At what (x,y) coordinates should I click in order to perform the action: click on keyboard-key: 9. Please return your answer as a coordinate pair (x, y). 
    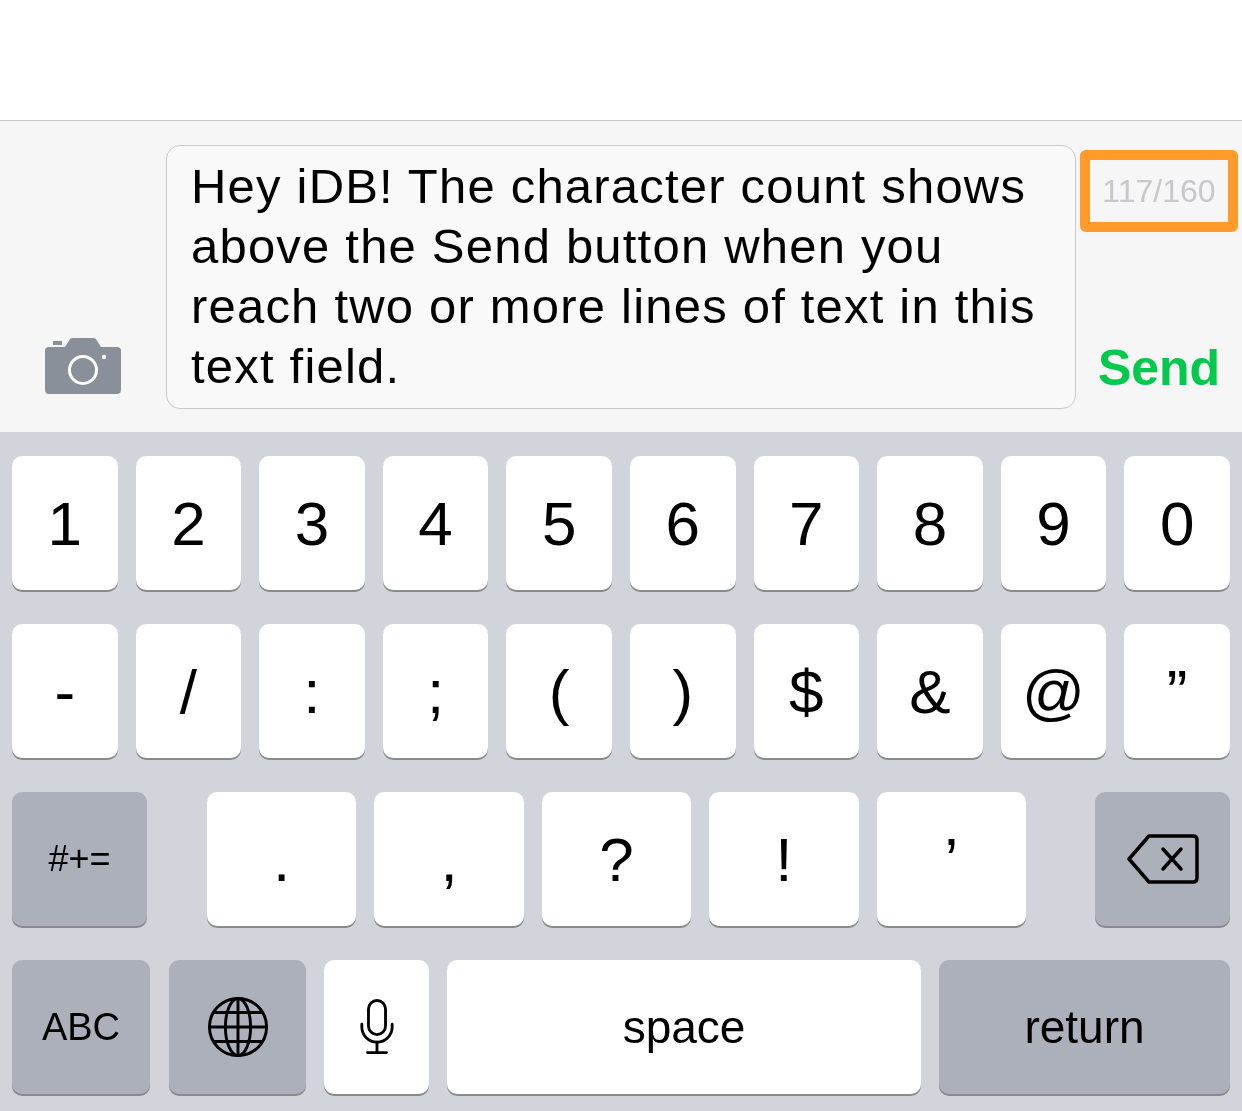
    Looking at the image, I should click on (1053, 523).